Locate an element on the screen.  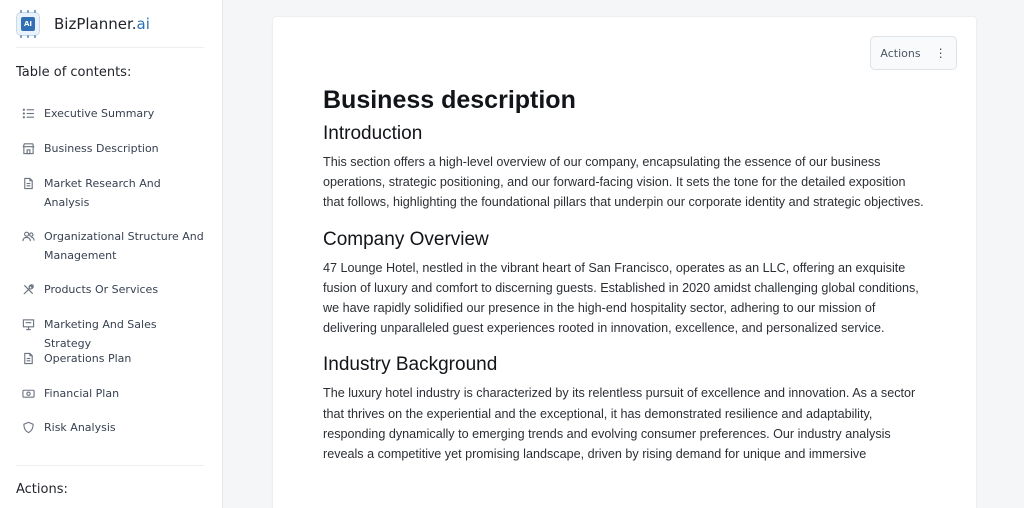
shield-icon is located at coordinates (29, 427).